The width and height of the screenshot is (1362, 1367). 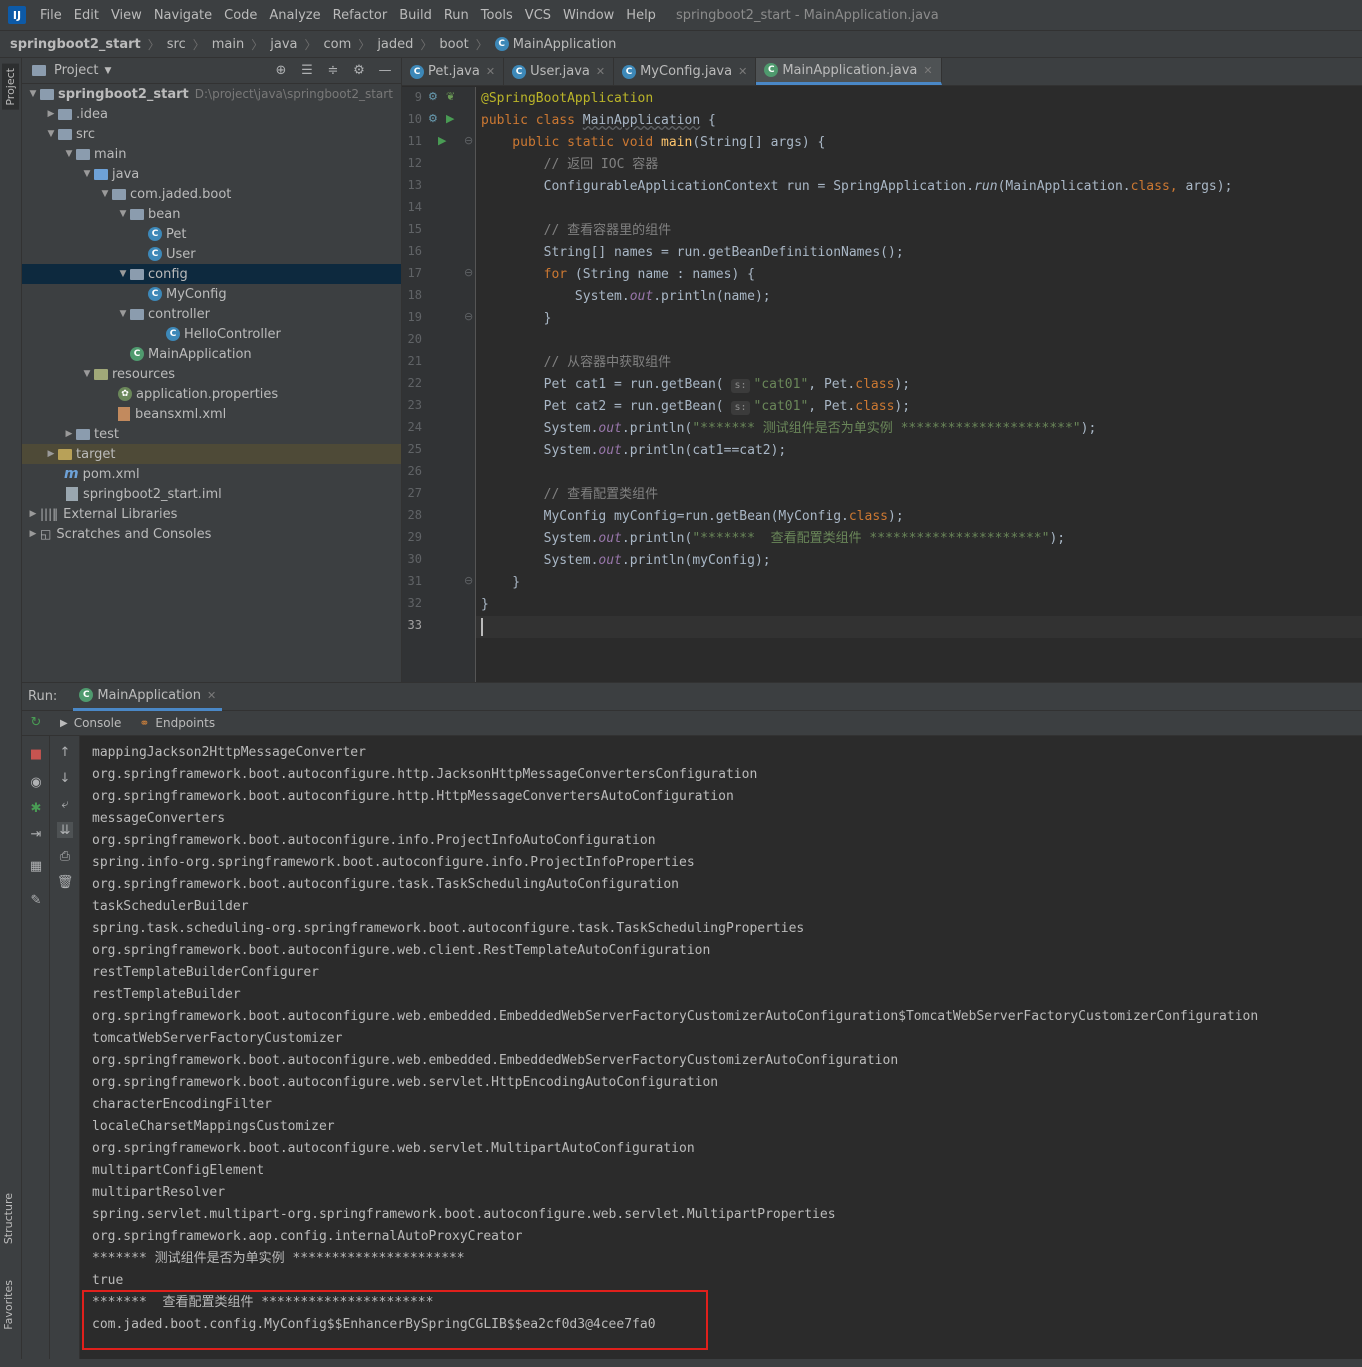 What do you see at coordinates (211, 134) in the screenshot?
I see `tree-item-src: ▼ src` at bounding box center [211, 134].